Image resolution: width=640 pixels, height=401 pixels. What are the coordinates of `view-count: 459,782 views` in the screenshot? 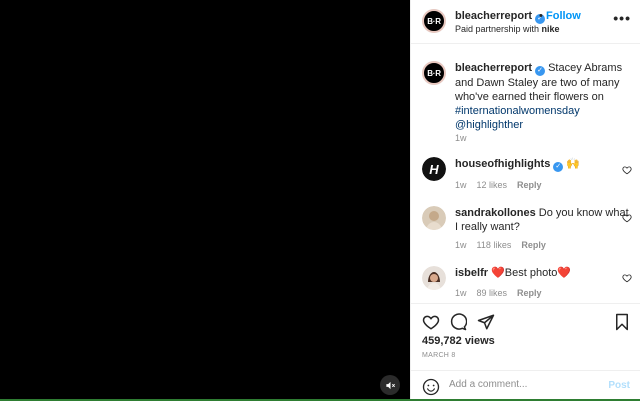 It's located at (458, 341).